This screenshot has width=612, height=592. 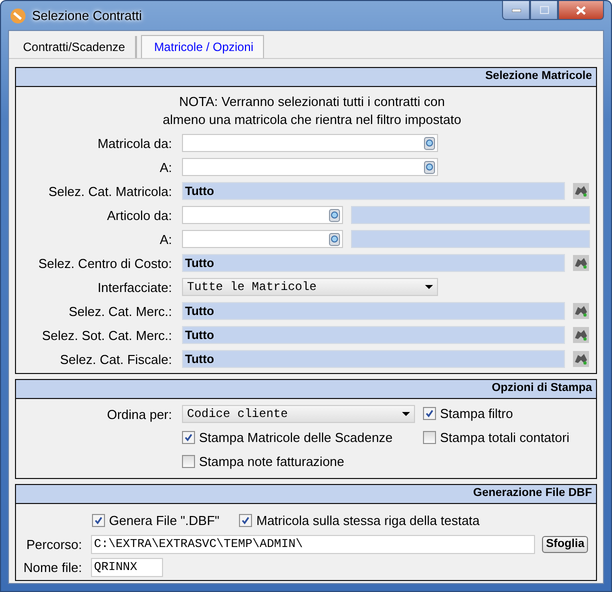 I want to click on app-icon, so click(x=18, y=16).